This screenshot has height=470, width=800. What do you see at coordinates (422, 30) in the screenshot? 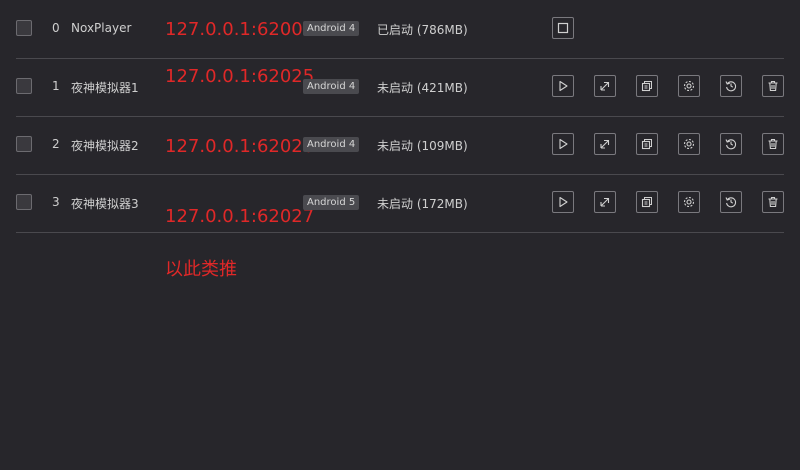
I see `emulator-status: 已启动 (786MB)` at bounding box center [422, 30].